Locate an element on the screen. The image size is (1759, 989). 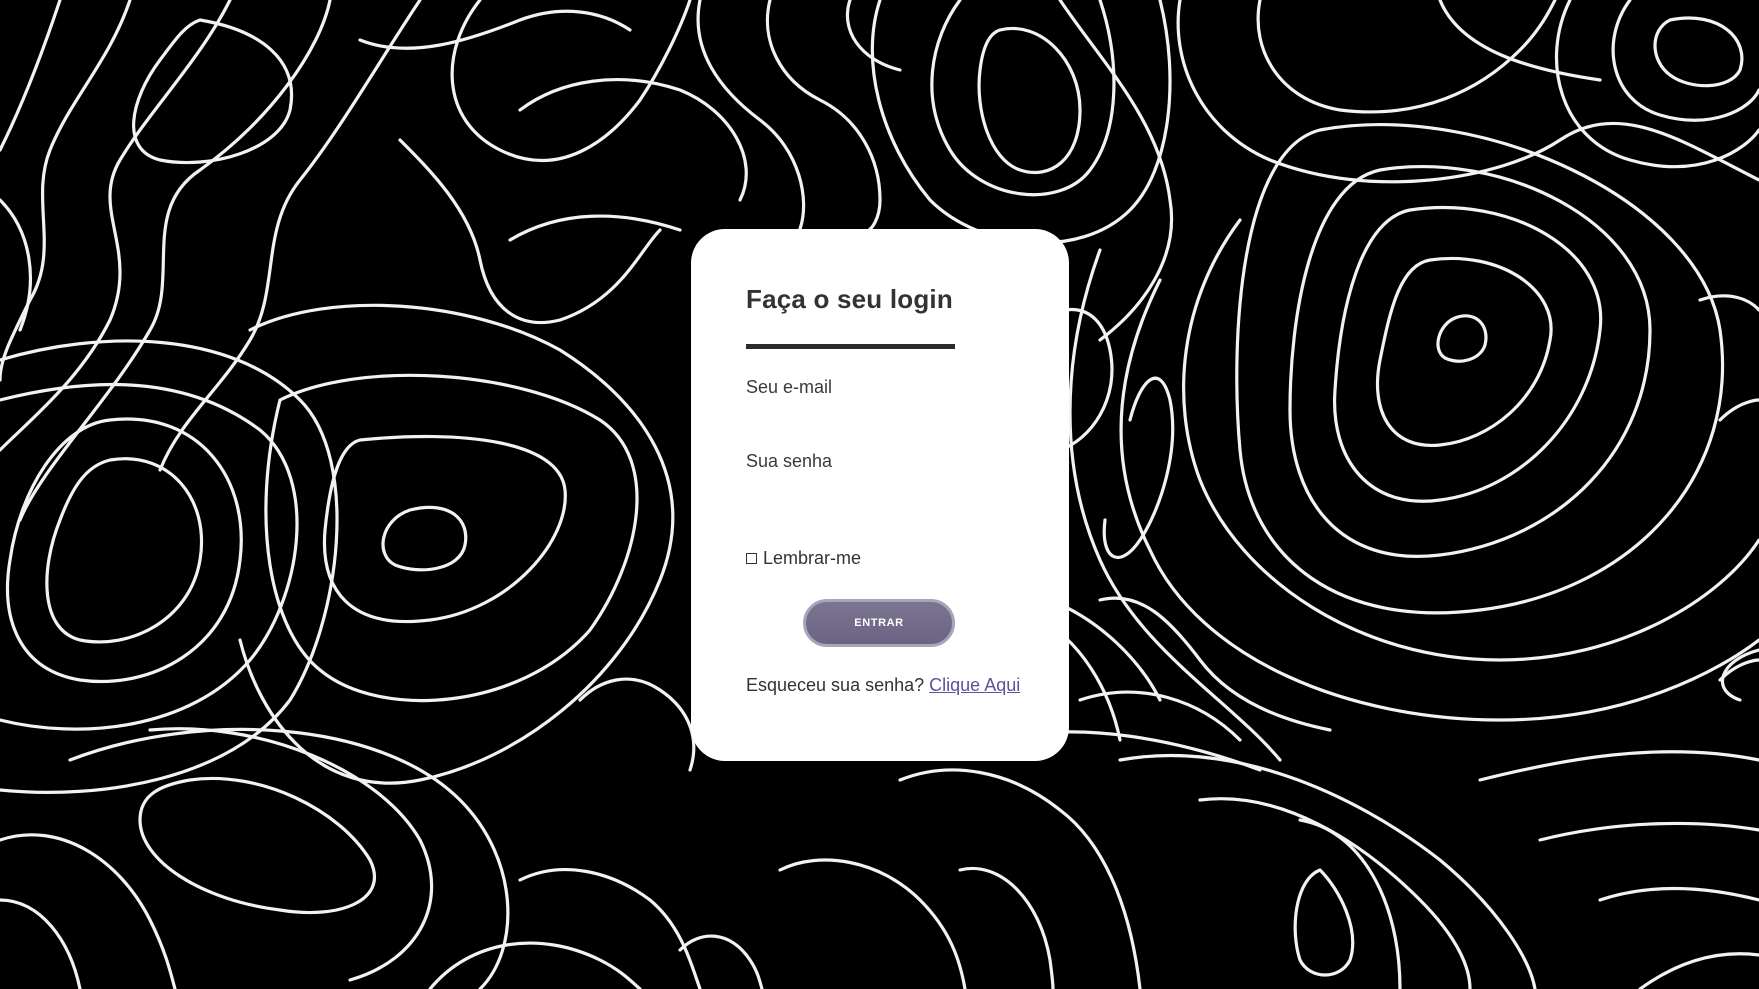
login-title: Faça o seu login is located at coordinates (849, 299).